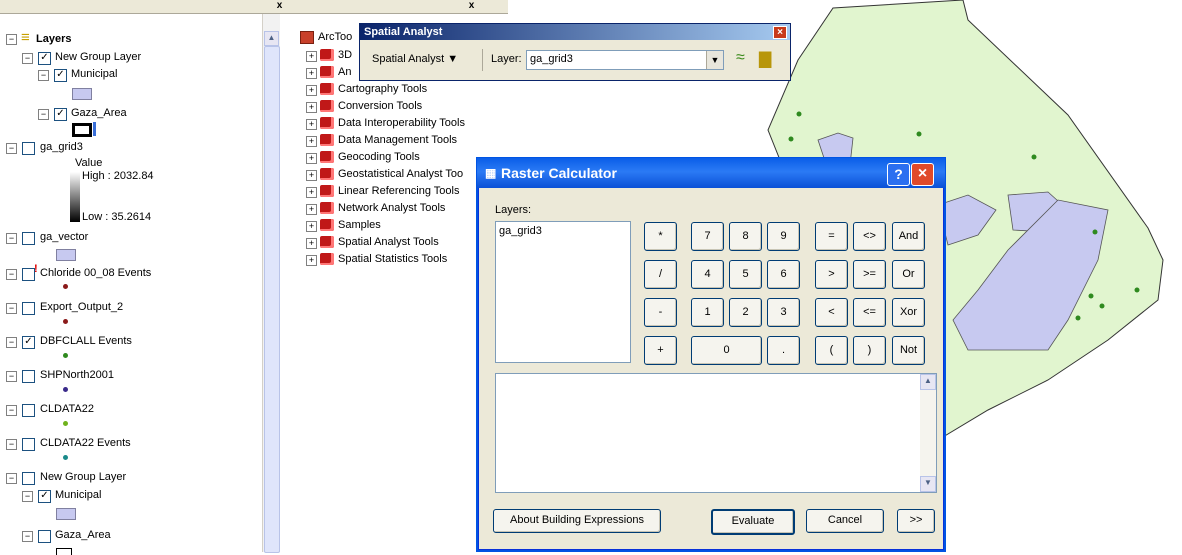  I want to click on shpnorth-collapse-toggle: −, so click(11, 376).